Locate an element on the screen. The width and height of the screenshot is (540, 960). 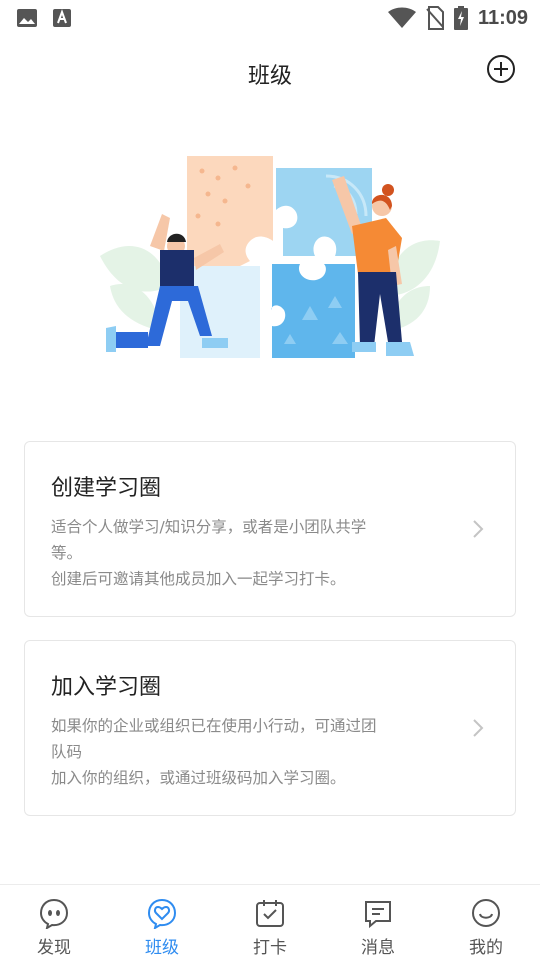
card-desc-line: 适合个人做学习/知识分享，或者是小团队共学 is located at coordinates (209, 527).